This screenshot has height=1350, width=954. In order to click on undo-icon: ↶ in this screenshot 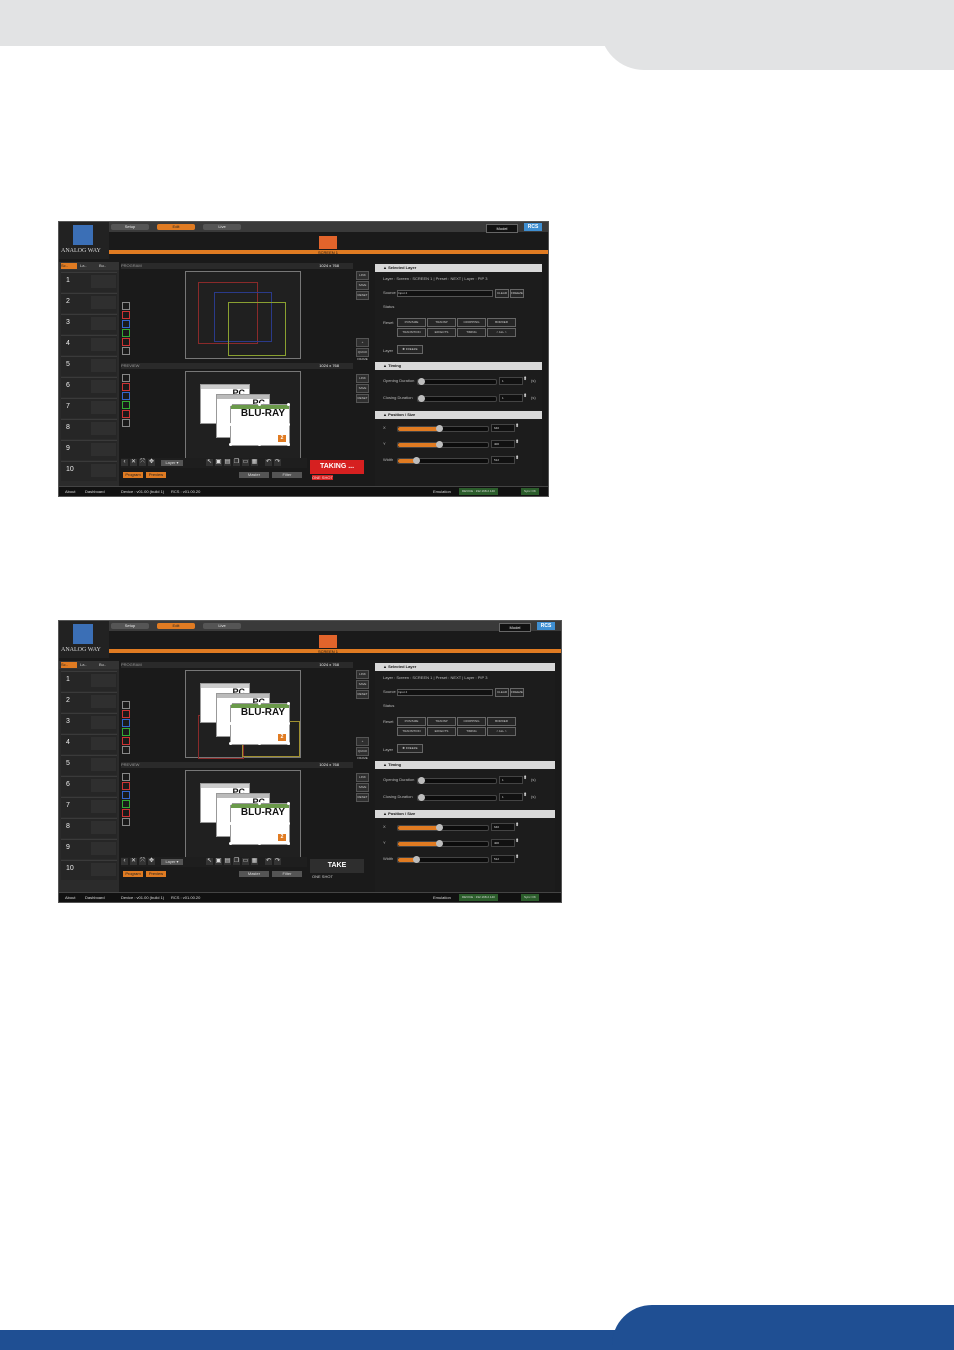, I will do `click(268, 861)`.